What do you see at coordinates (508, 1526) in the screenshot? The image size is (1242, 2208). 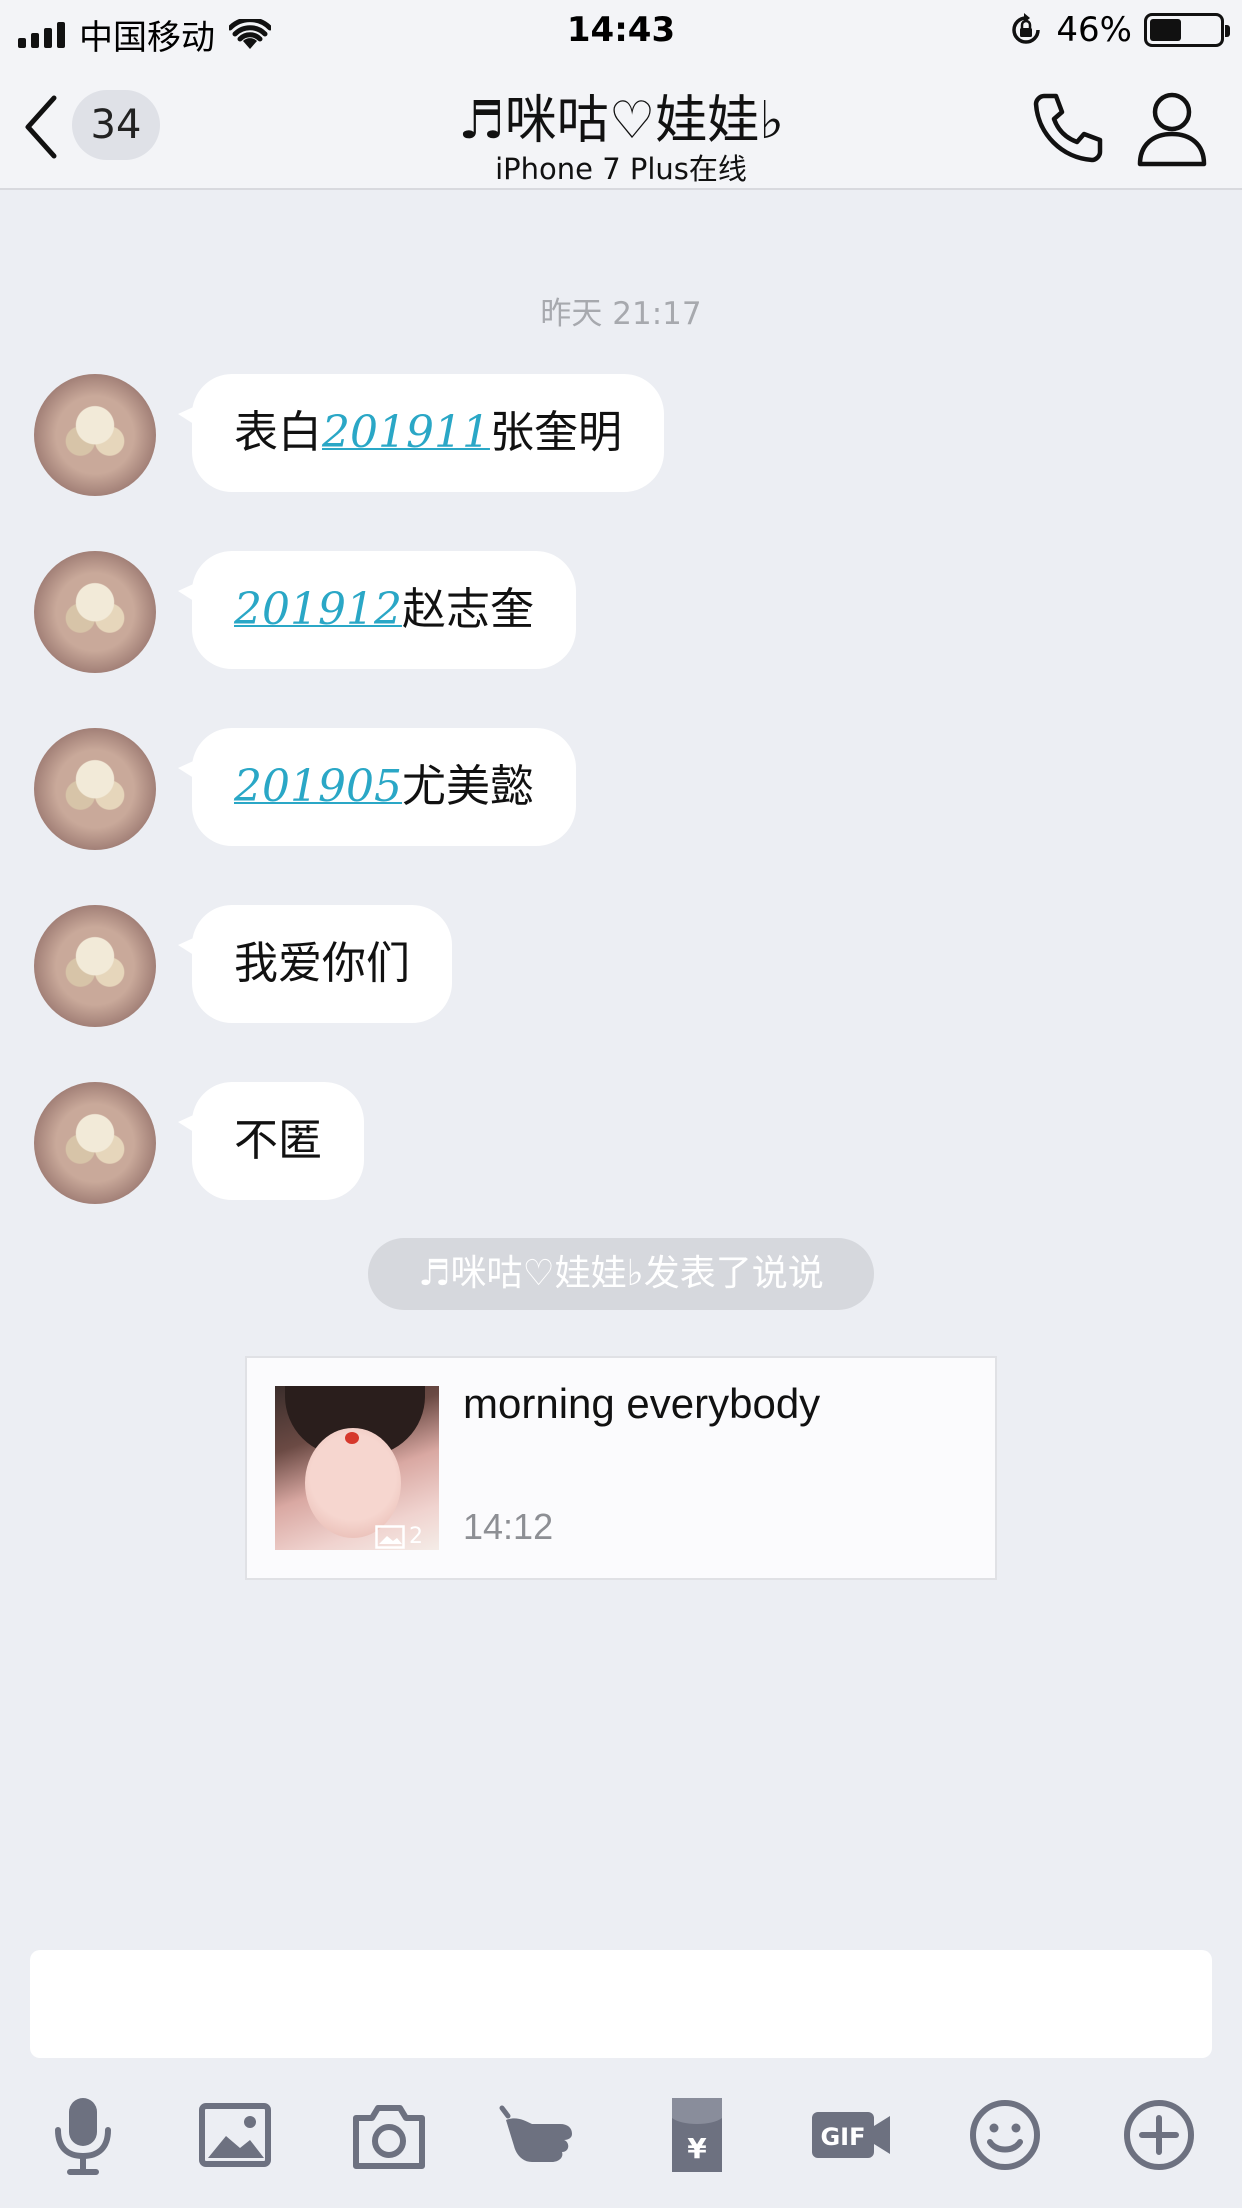 I see `post-time: 14:12` at bounding box center [508, 1526].